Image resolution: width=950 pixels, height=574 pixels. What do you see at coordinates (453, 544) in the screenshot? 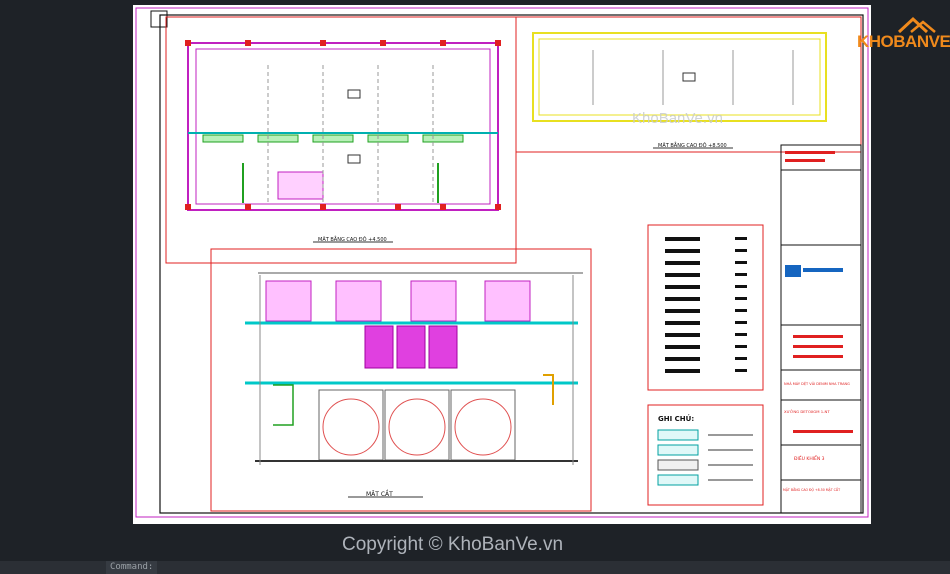
I see `watermark-copyright: Copyright © KhoBanVe.vn` at bounding box center [453, 544].